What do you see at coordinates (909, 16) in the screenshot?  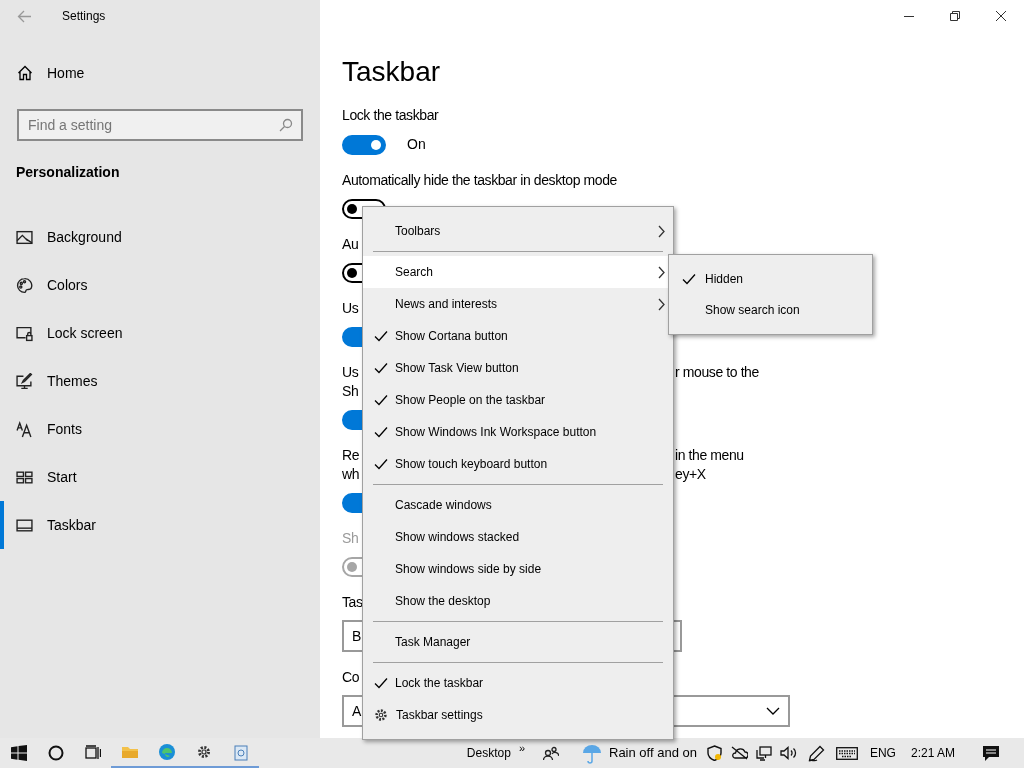 I see `minimize-icon` at bounding box center [909, 16].